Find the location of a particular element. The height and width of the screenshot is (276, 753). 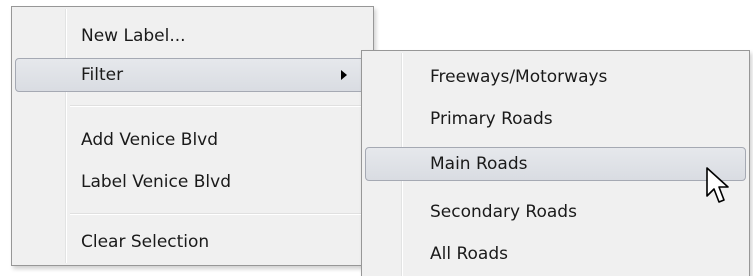

mouse-pointer-icon is located at coordinates (717, 185).